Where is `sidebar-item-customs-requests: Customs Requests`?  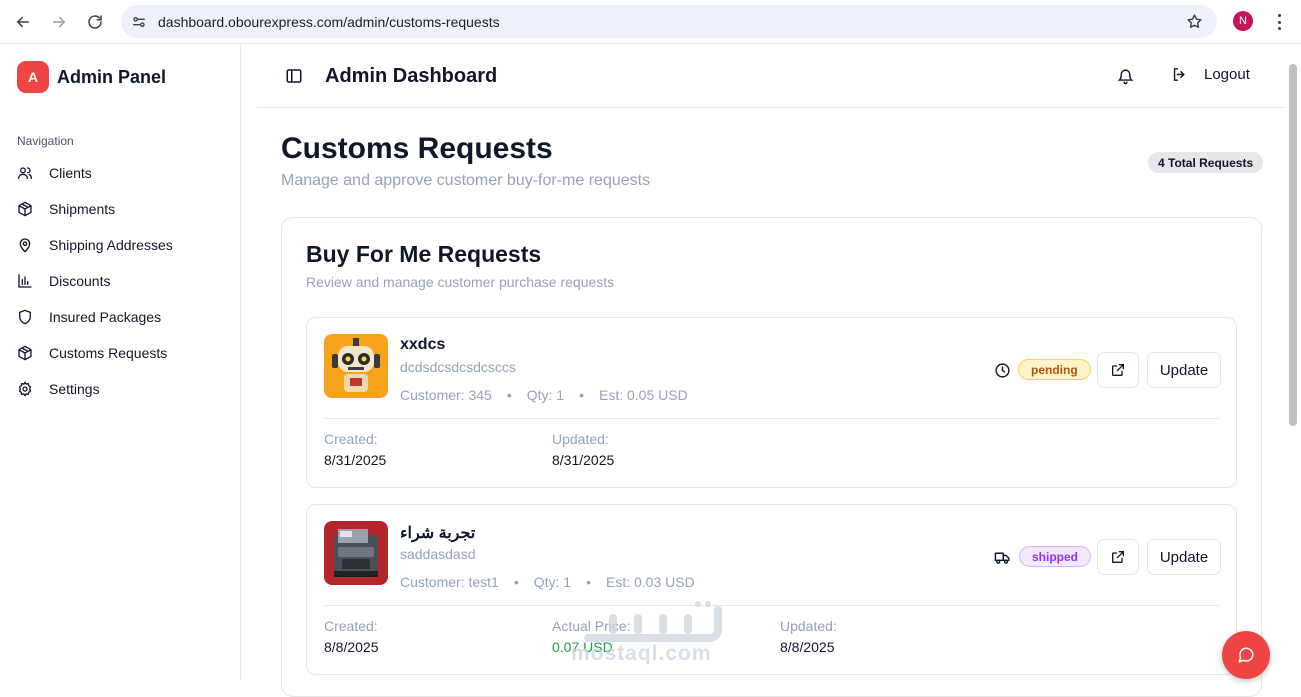 sidebar-item-customs-requests: Customs Requests is located at coordinates (120, 353).